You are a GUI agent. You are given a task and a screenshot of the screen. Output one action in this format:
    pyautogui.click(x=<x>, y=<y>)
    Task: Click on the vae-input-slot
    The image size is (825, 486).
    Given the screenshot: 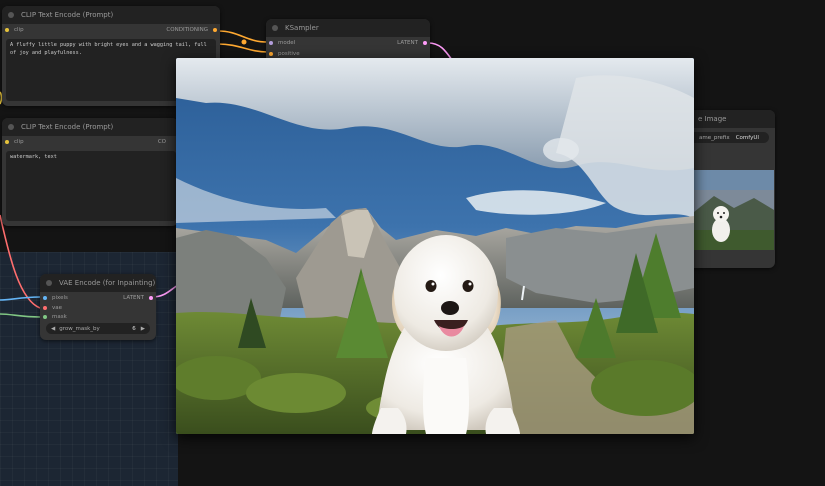 What is the action you would take?
    pyautogui.click(x=45, y=307)
    